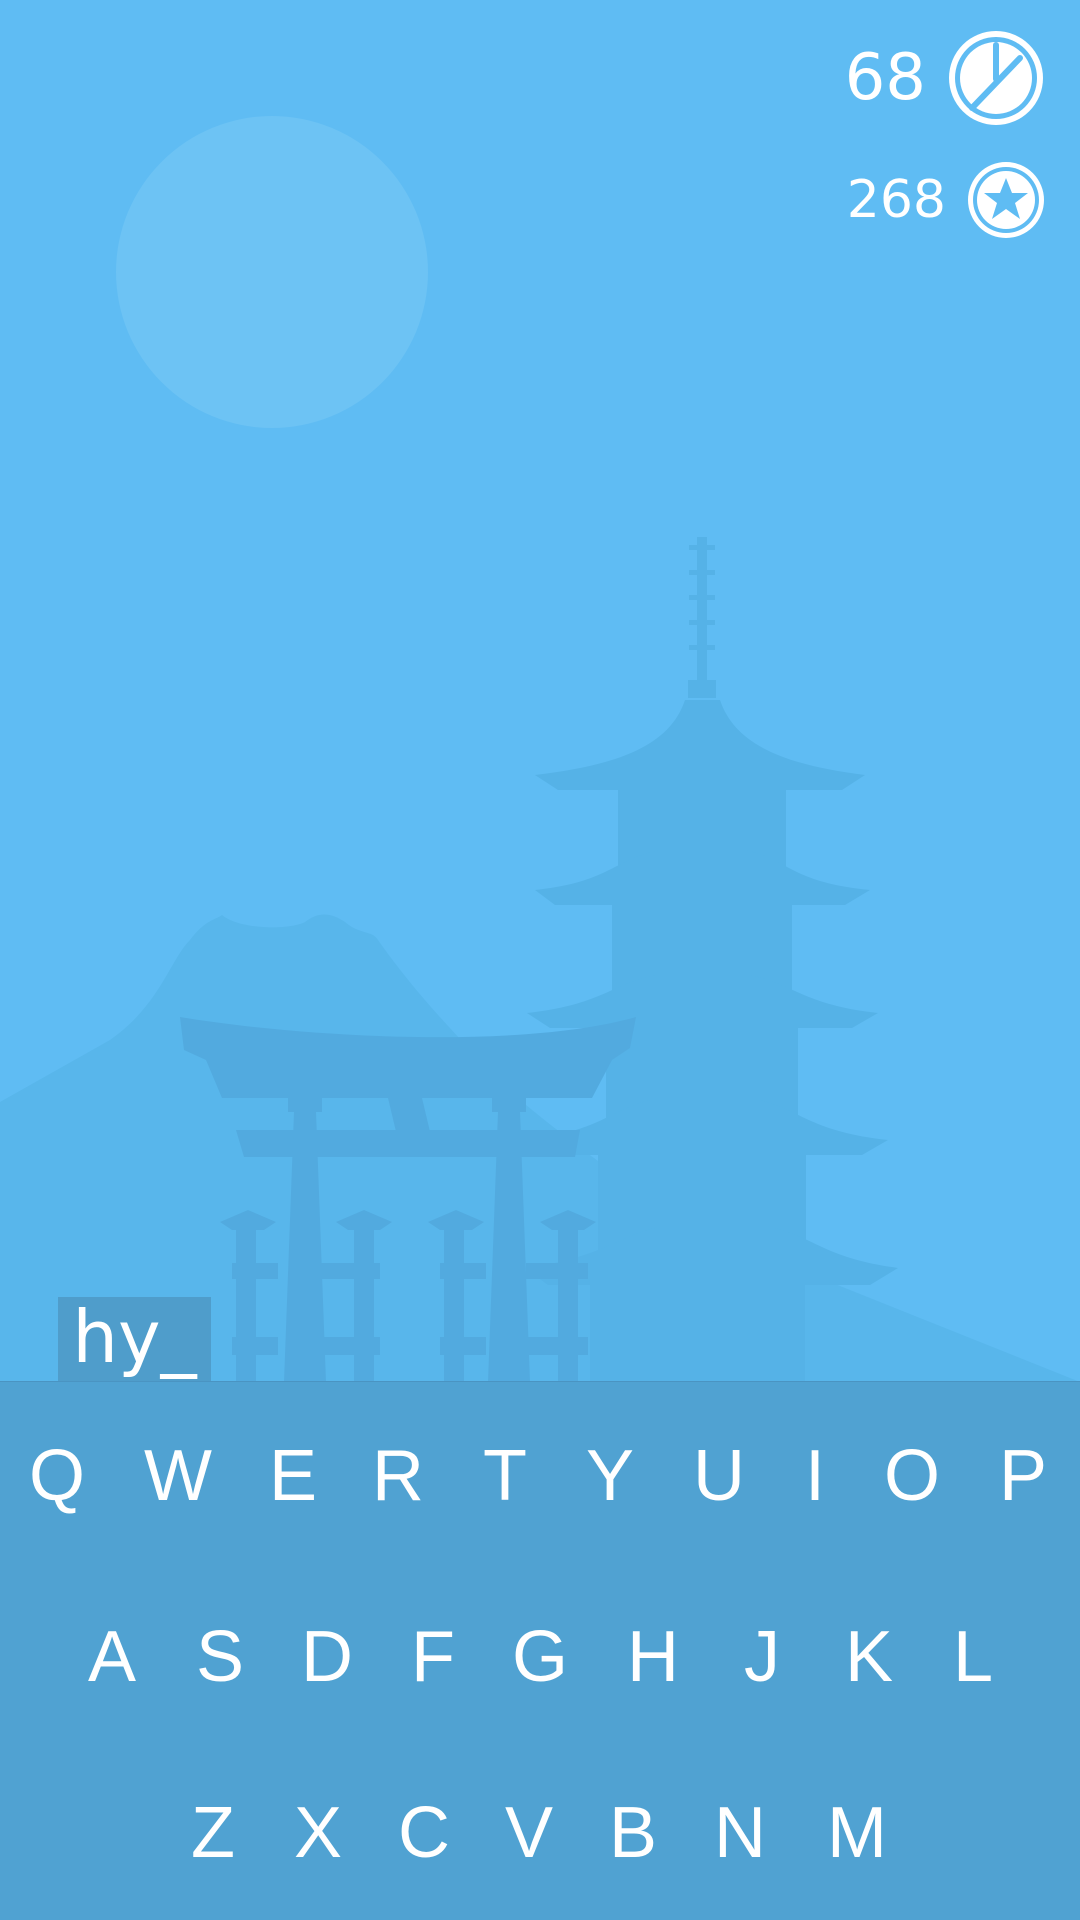 This screenshot has height=1920, width=1080. Describe the element at coordinates (433, 1657) in the screenshot. I see `key-f: F` at that location.